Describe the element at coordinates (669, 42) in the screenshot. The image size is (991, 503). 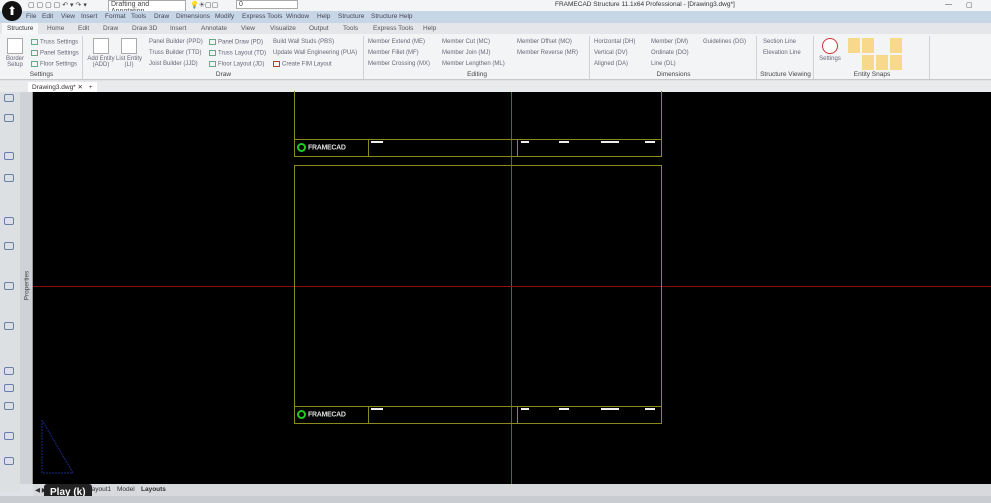
I see `member-dim-button: Member (DM)` at that location.